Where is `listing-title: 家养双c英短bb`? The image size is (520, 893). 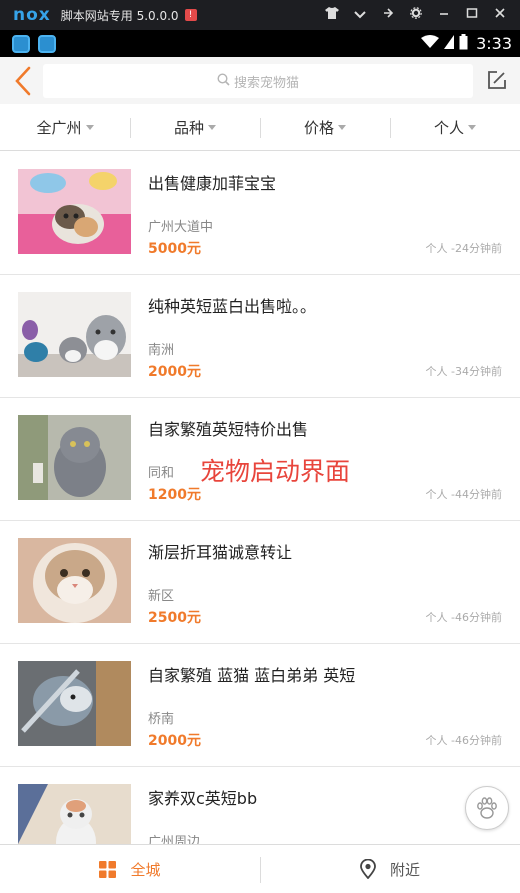
listing-title: 家养双c英短bb is located at coordinates (203, 798).